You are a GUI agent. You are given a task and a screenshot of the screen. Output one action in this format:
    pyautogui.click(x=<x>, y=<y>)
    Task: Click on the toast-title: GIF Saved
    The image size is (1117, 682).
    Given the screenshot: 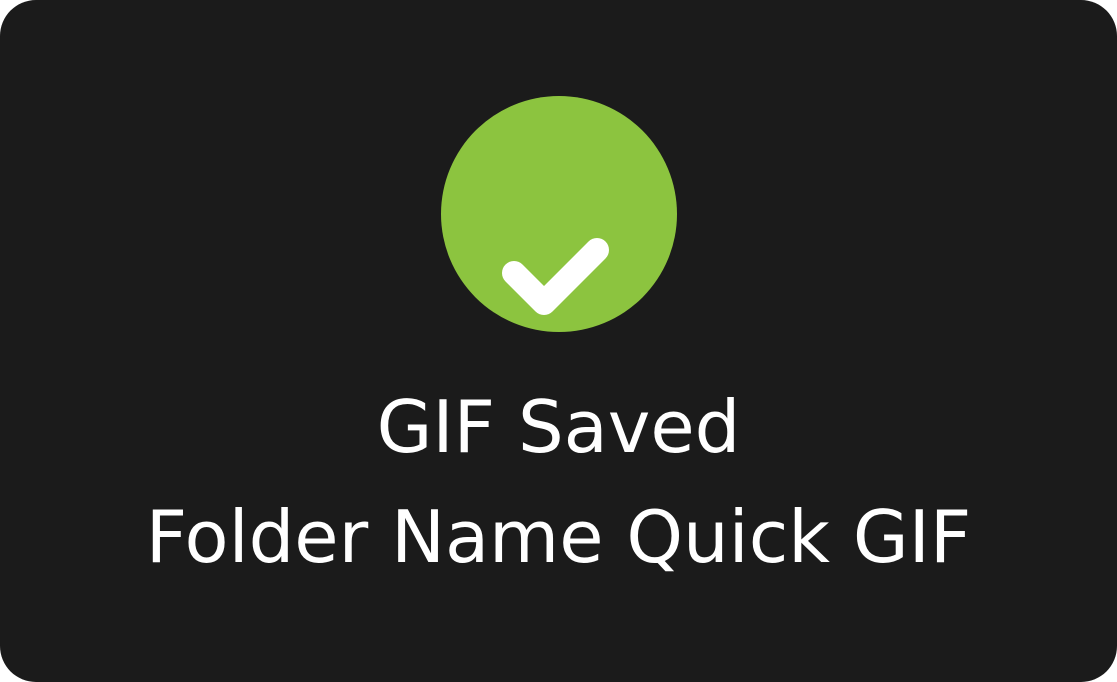 What is the action you would take?
    pyautogui.click(x=558, y=427)
    